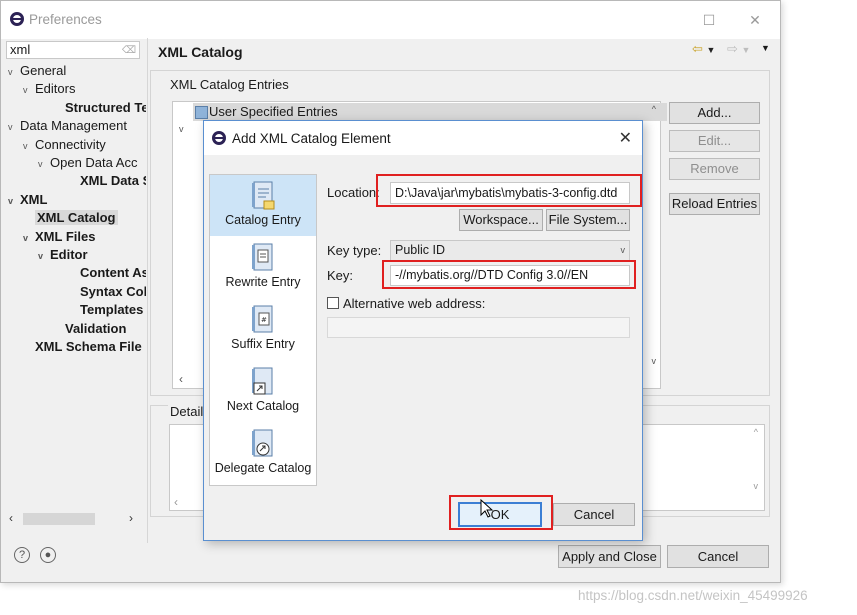  I want to click on tree-item: Templates, so click(105, 310).